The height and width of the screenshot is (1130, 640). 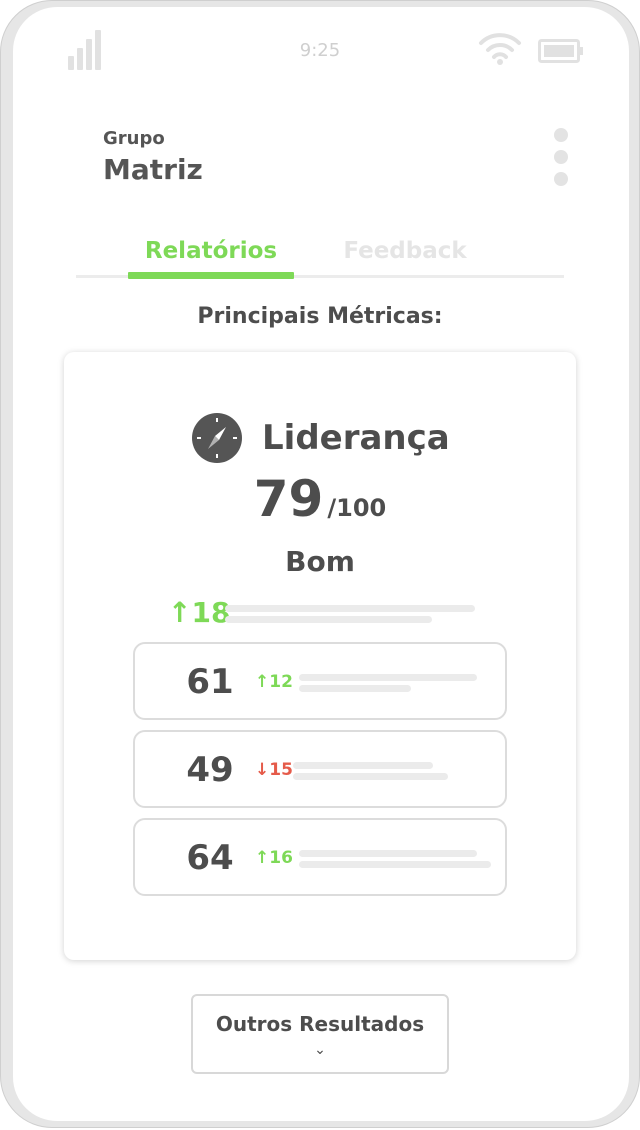 I want to click on metric-name: Liderança, so click(x=356, y=438).